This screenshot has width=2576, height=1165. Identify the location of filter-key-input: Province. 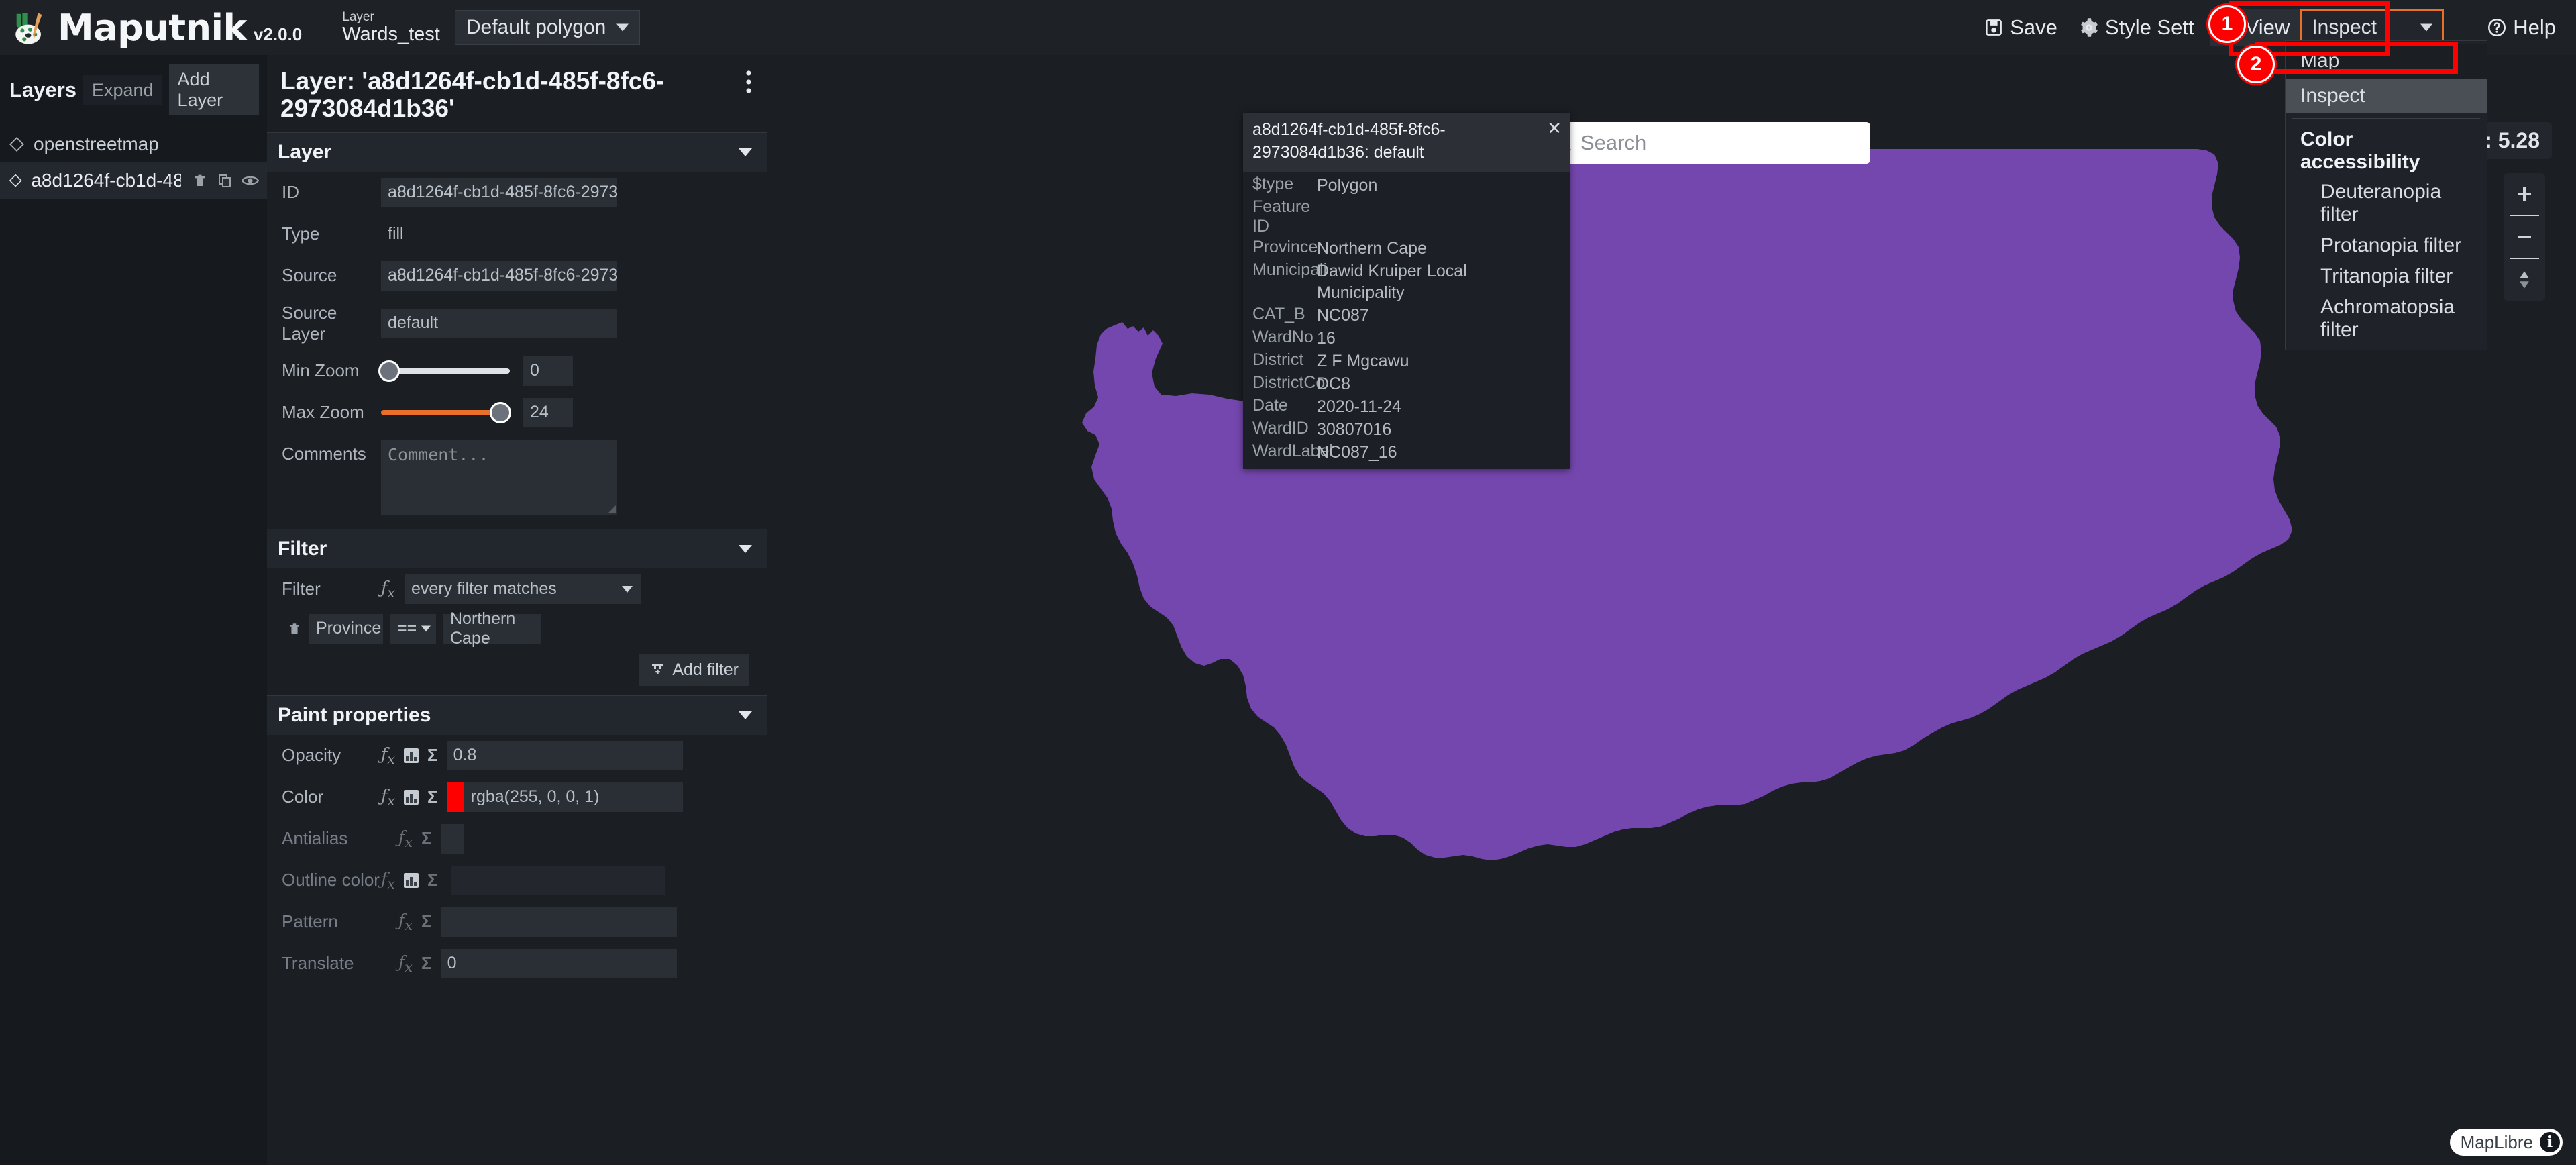
(346, 628).